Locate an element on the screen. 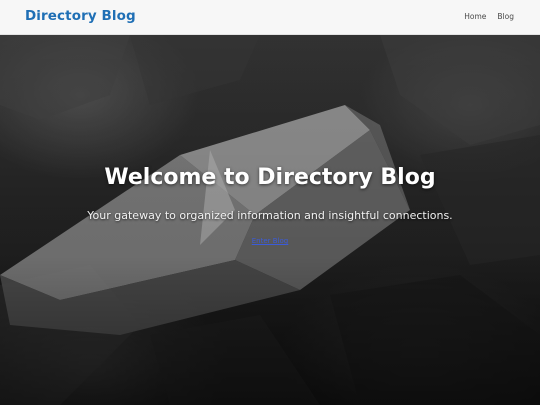 The width and height of the screenshot is (540, 405). nav-link-blog: Blog is located at coordinates (505, 16).